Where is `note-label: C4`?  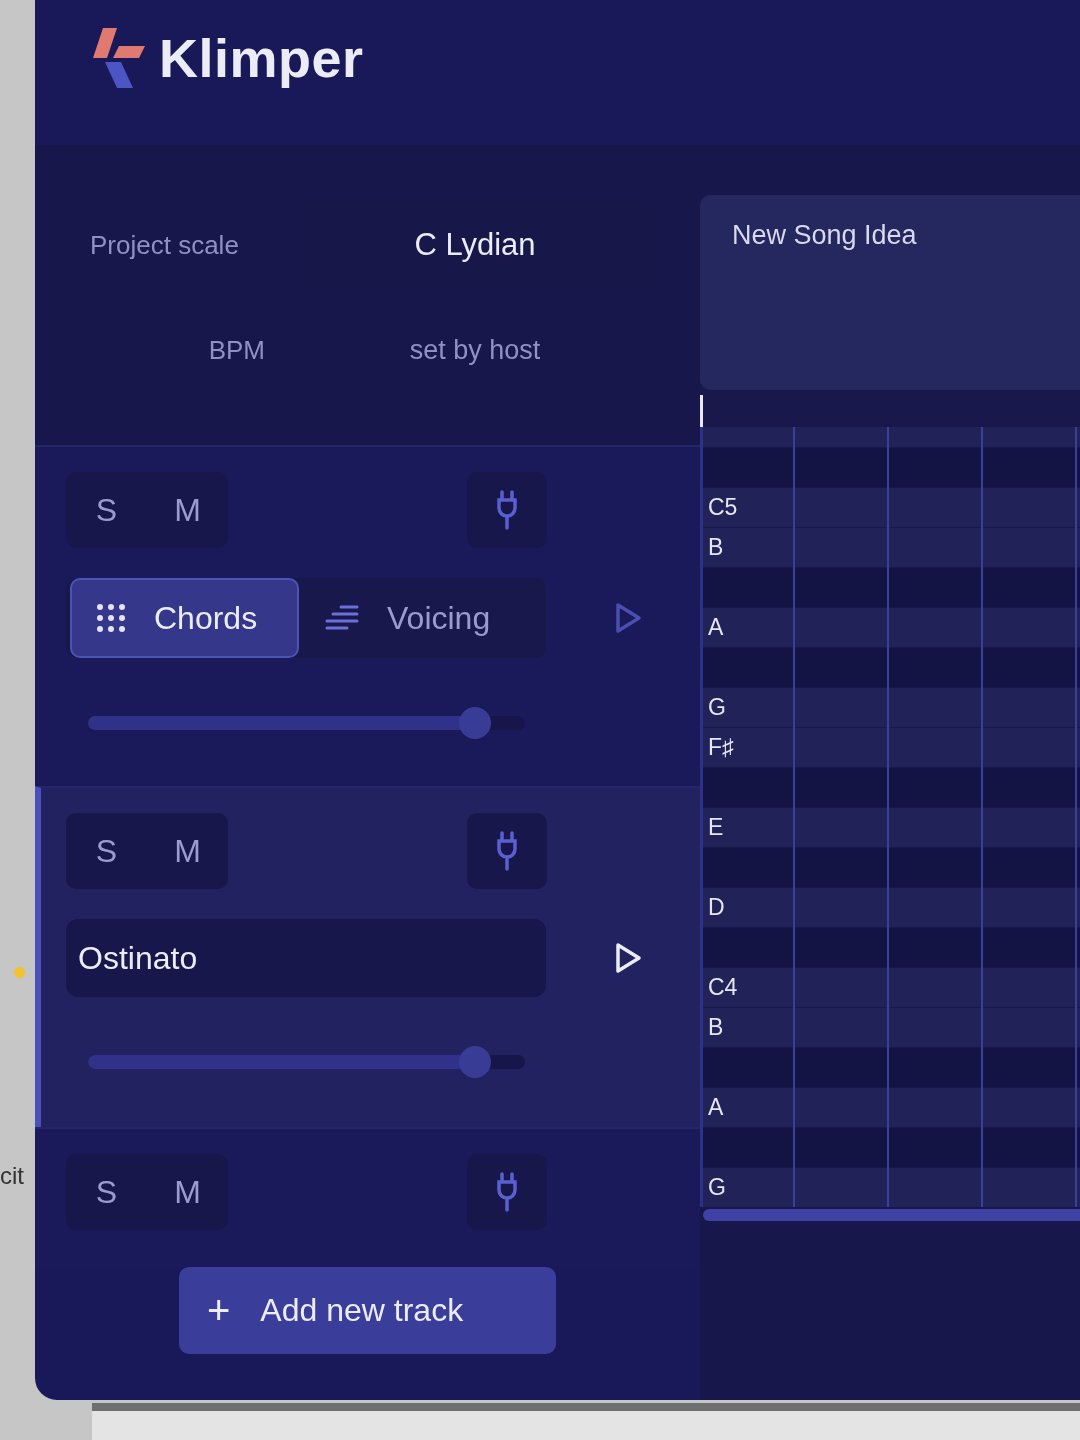
note-label: C4 is located at coordinates (723, 987).